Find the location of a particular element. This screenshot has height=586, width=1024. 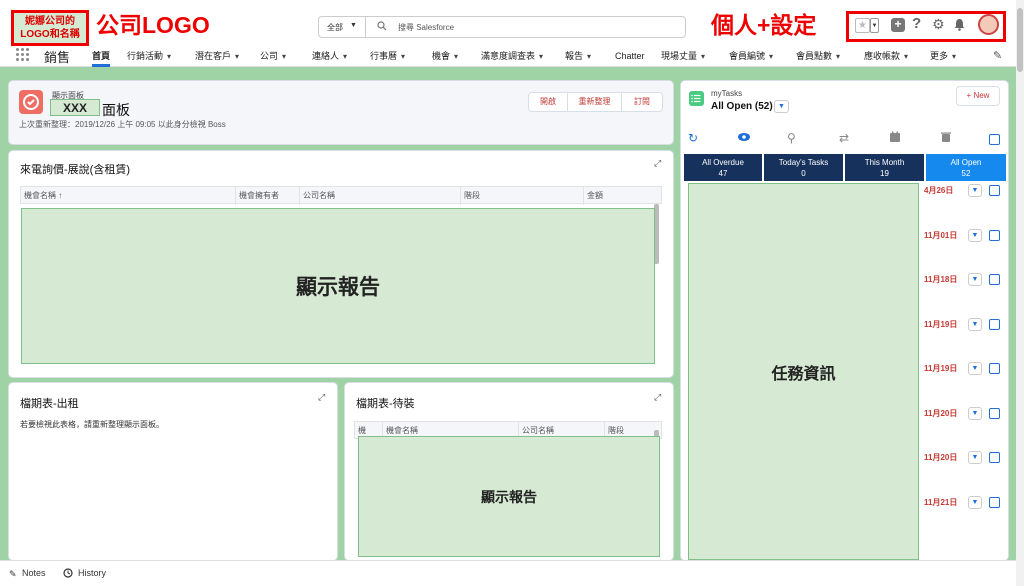

task-info-label: 任務資訊 is located at coordinates (803, 374).